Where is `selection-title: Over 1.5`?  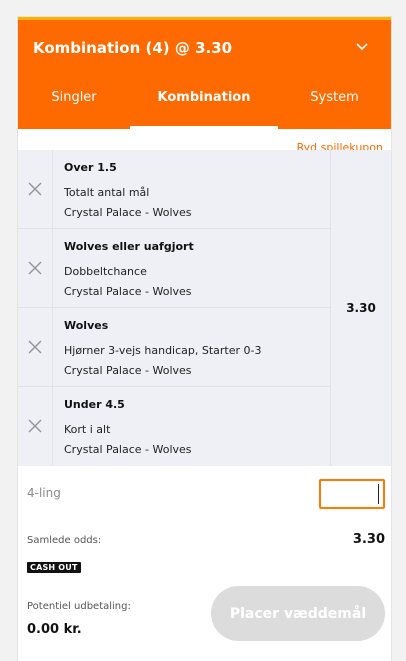 selection-title: Over 1.5 is located at coordinates (90, 167).